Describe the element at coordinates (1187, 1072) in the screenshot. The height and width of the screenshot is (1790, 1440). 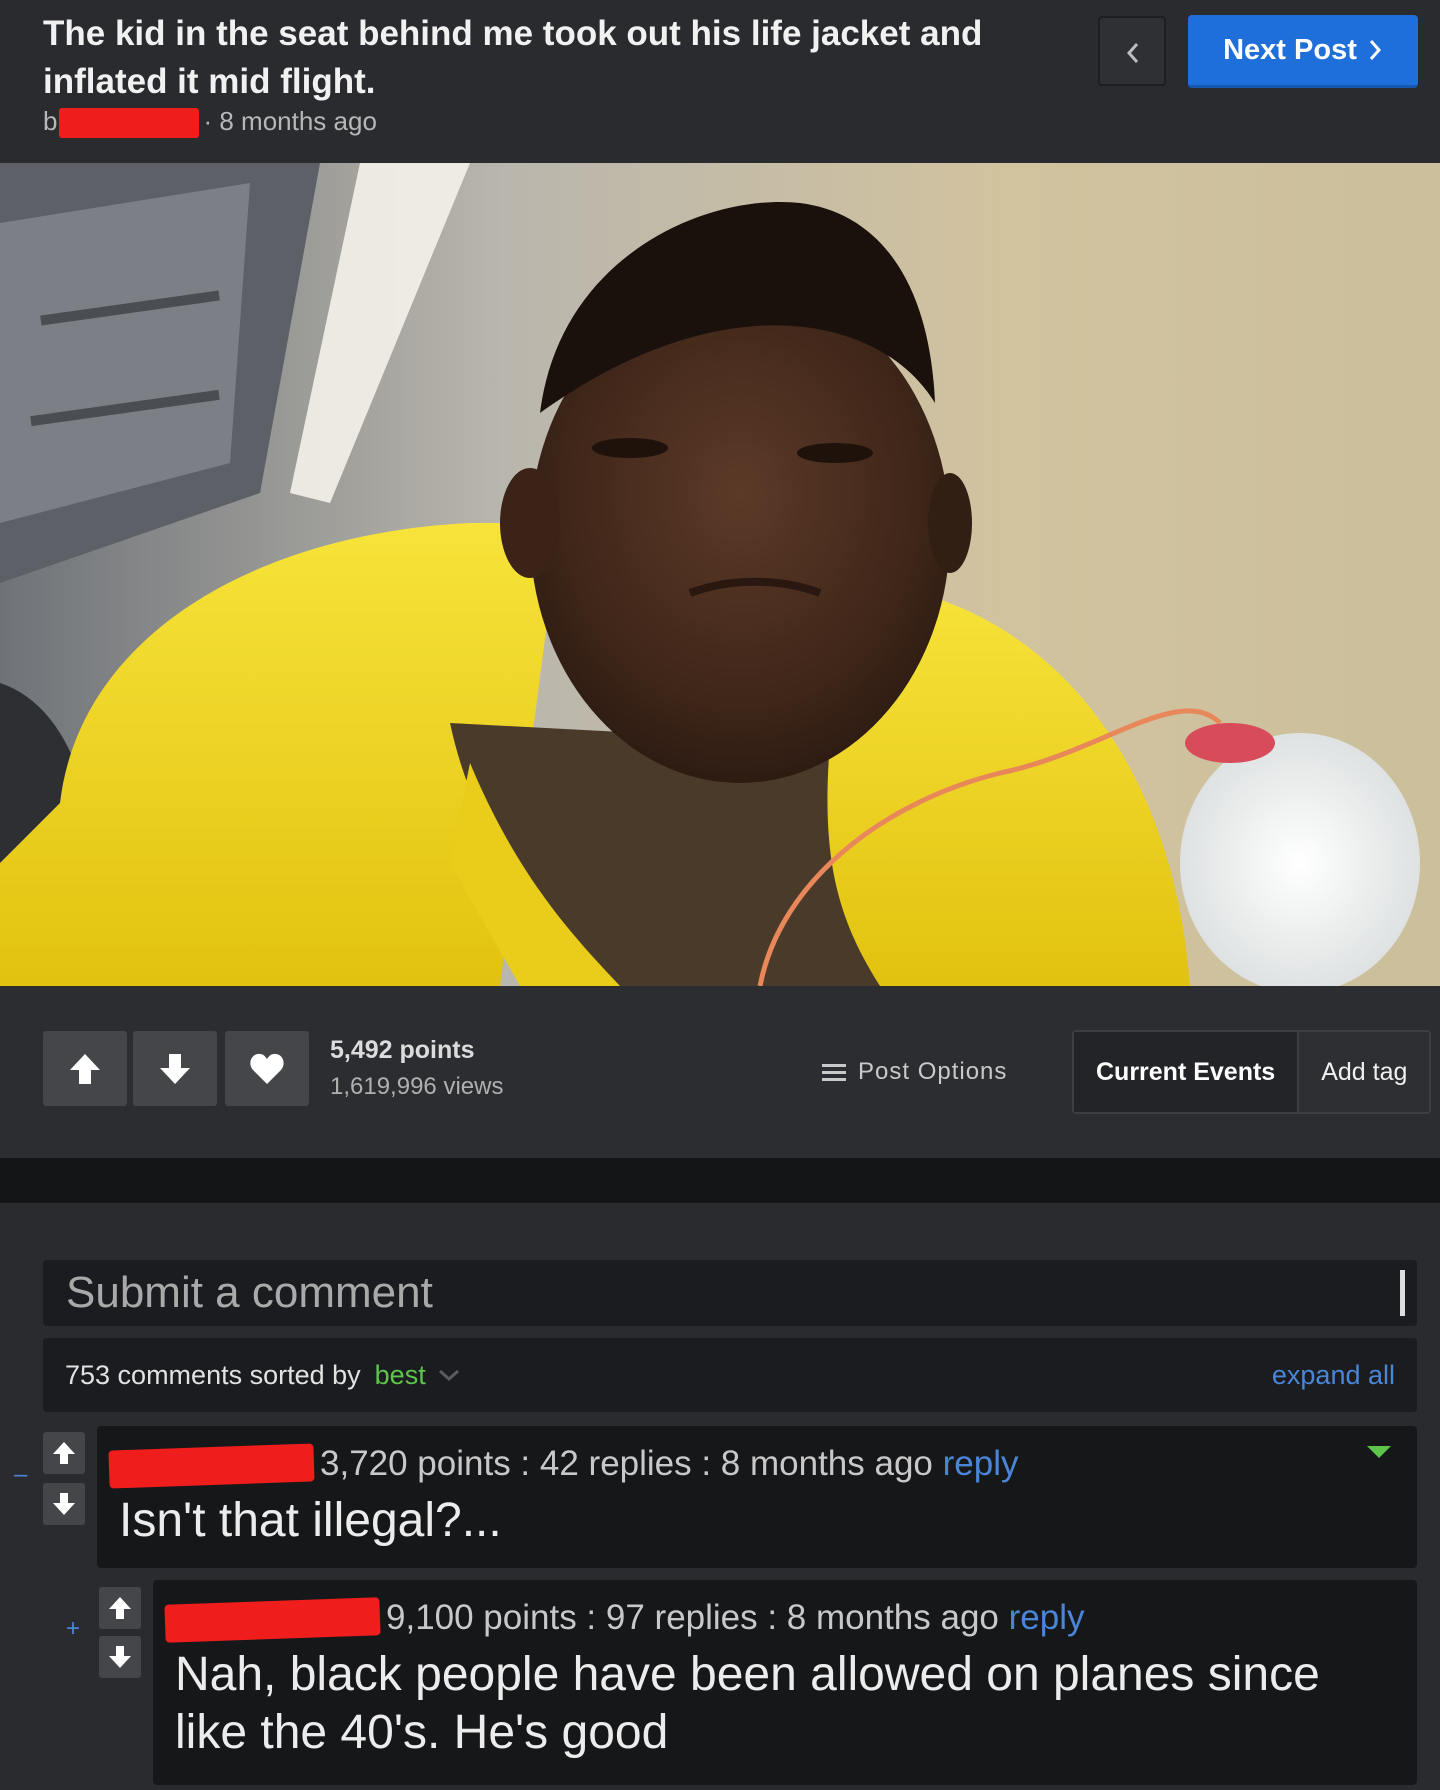
I see `tag-current-events: Current Events` at that location.